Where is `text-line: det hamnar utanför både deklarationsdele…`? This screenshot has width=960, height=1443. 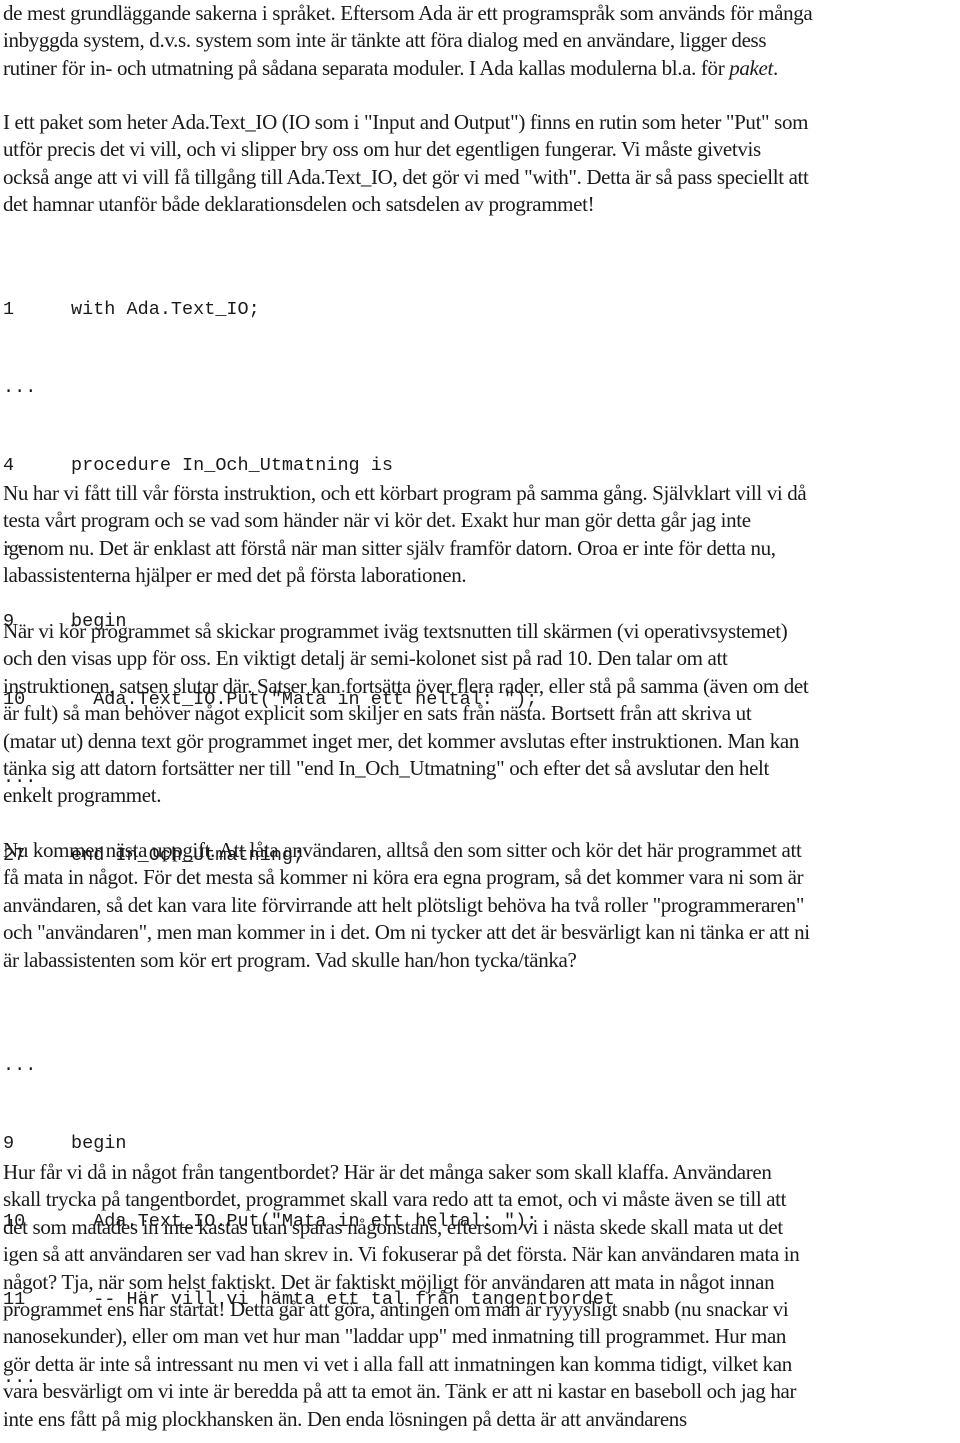 text-line: det hamnar utanför både deklarationsdele… is located at coordinates (299, 204).